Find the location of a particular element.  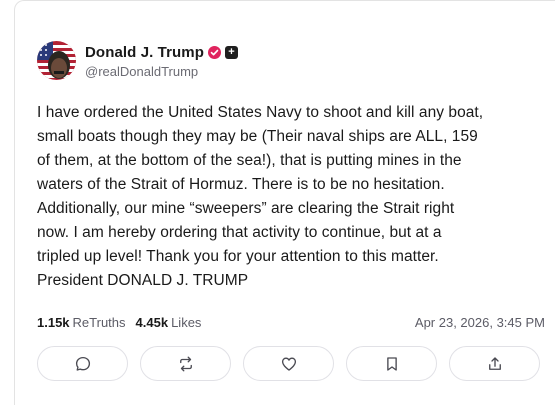

retruth-icon is located at coordinates (185, 363).